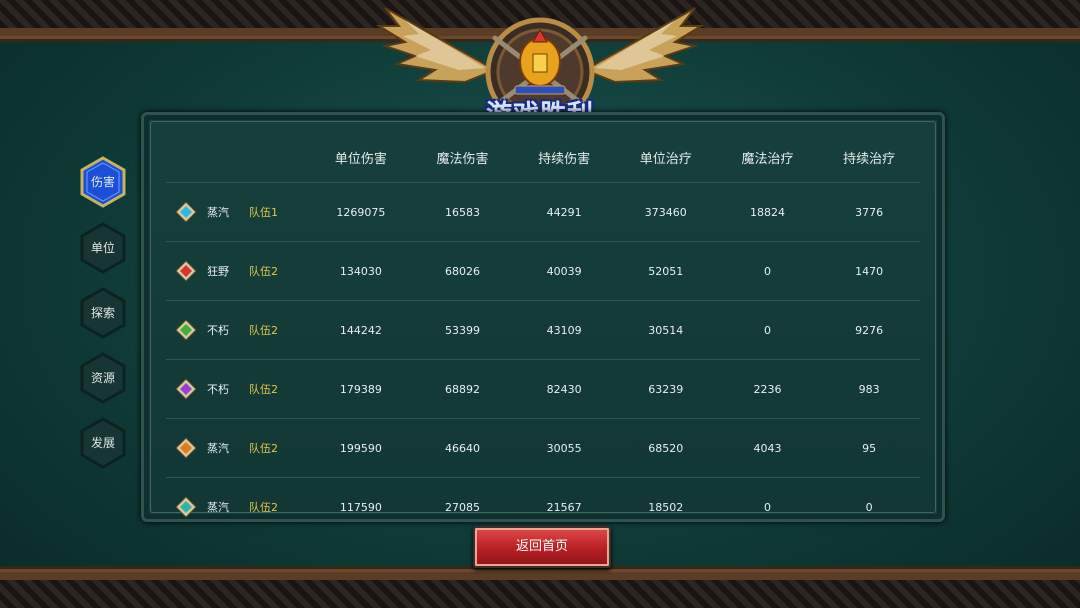  What do you see at coordinates (665, 330) in the screenshot?
I see `stat-value: 30514` at bounding box center [665, 330].